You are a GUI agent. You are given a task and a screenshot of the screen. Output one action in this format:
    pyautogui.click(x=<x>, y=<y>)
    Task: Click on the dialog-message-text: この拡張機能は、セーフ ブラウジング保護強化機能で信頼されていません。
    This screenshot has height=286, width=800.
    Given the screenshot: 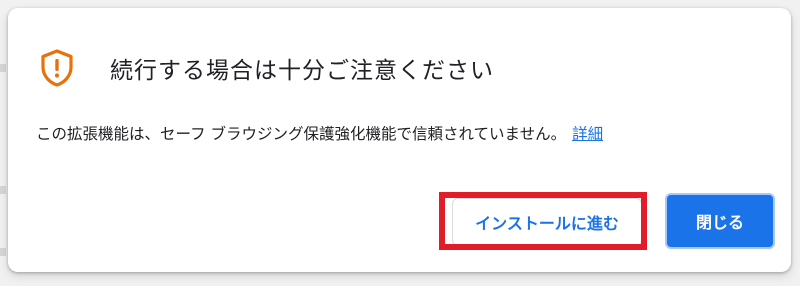 What is the action you would take?
    pyautogui.click(x=301, y=134)
    